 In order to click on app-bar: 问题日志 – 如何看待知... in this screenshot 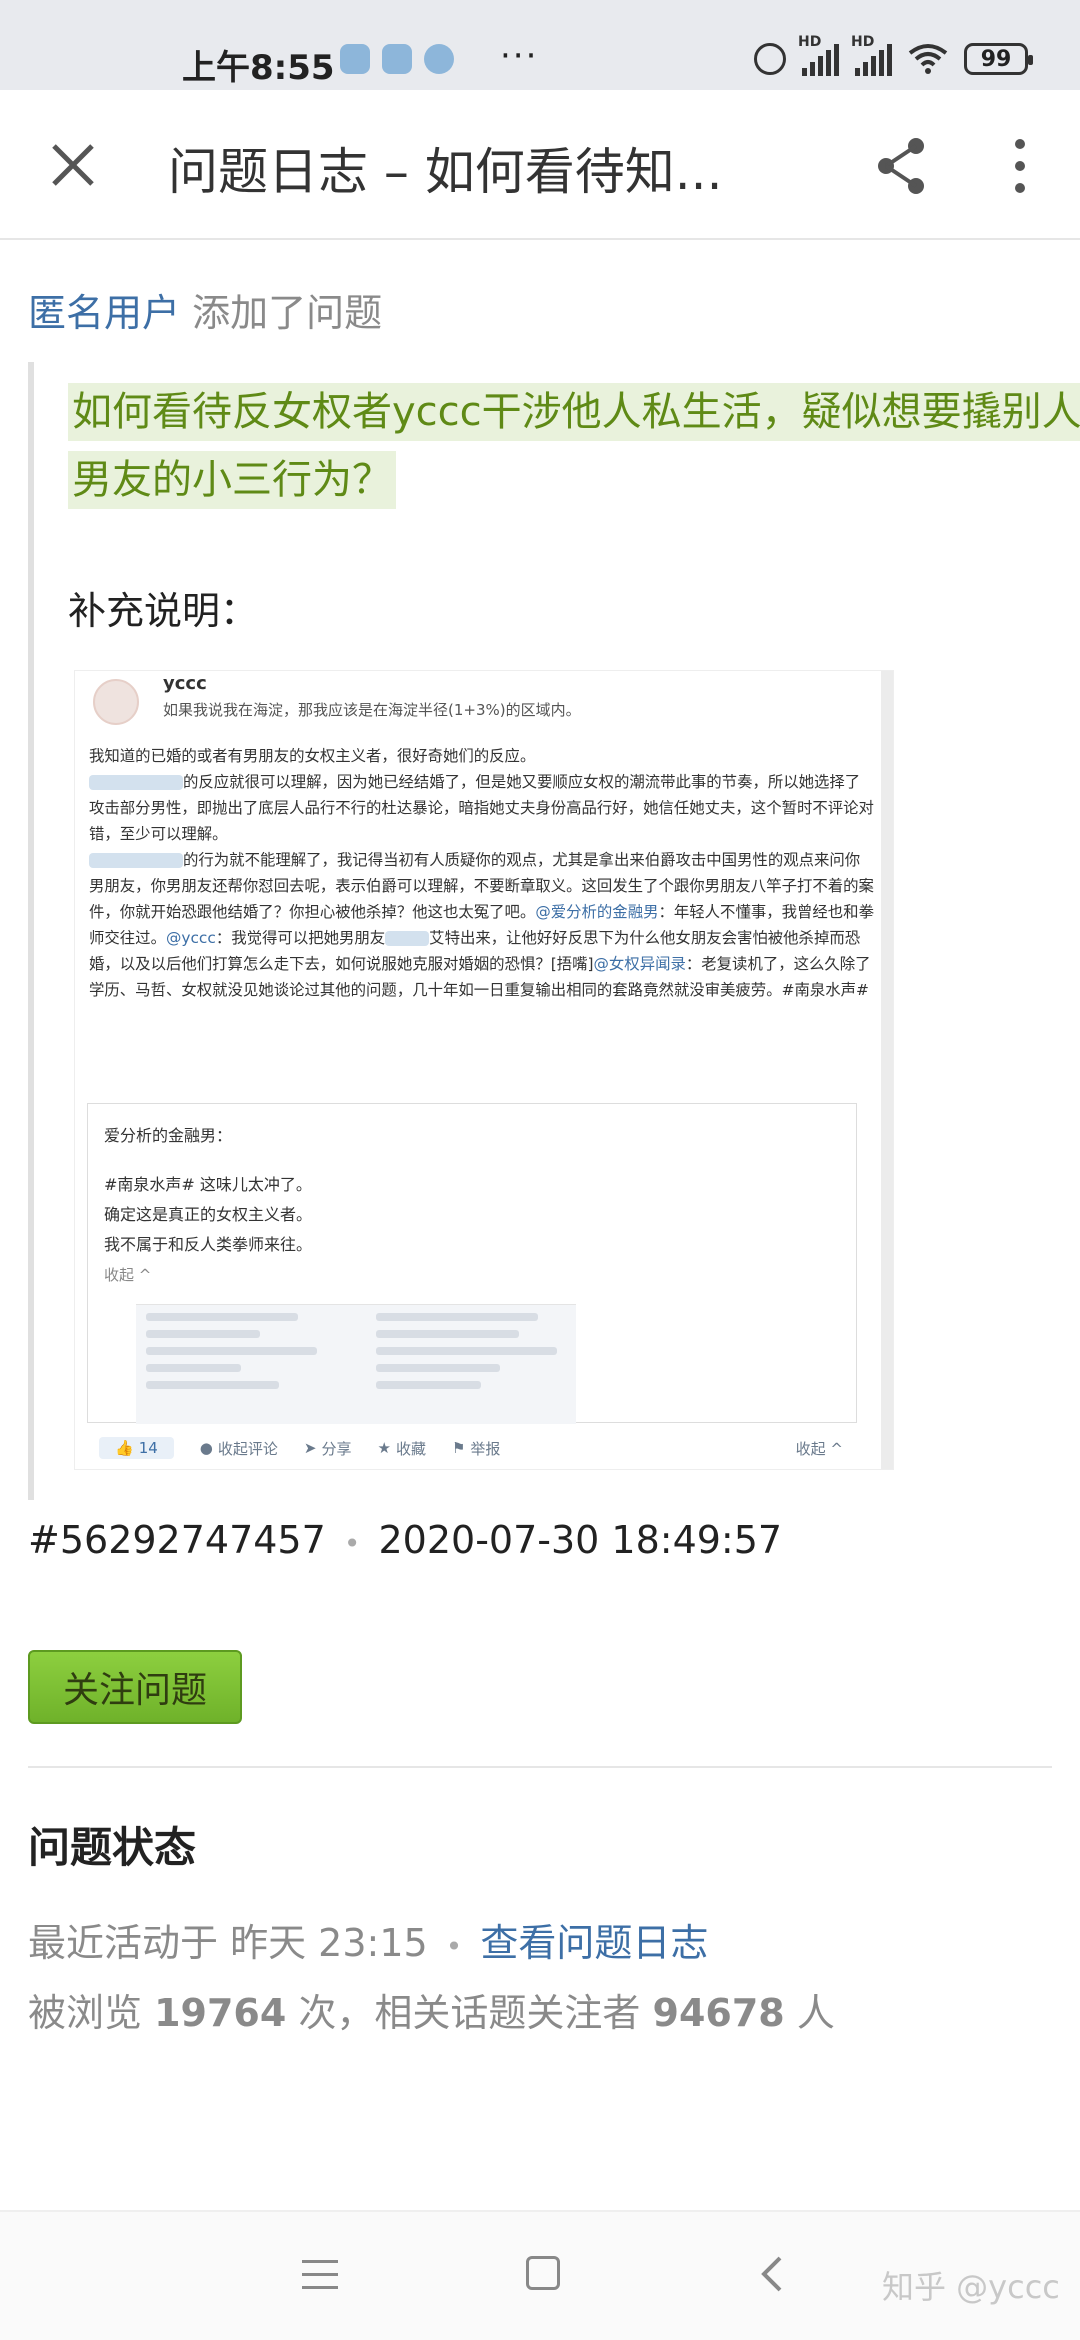, I will do `click(540, 165)`.